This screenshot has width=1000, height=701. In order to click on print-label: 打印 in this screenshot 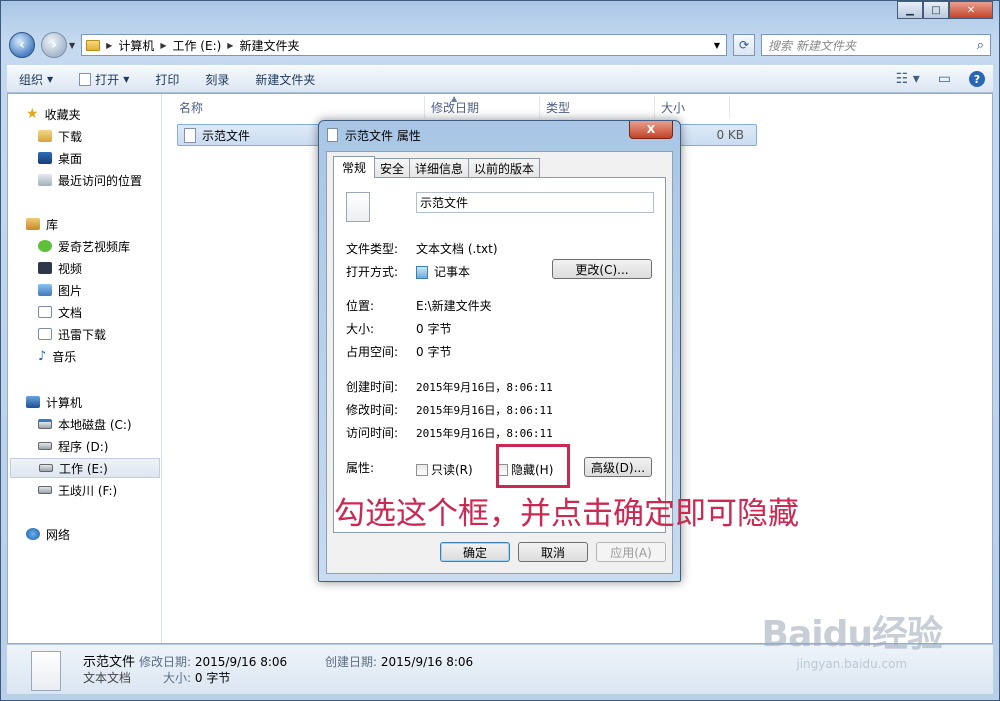, I will do `click(167, 79)`.